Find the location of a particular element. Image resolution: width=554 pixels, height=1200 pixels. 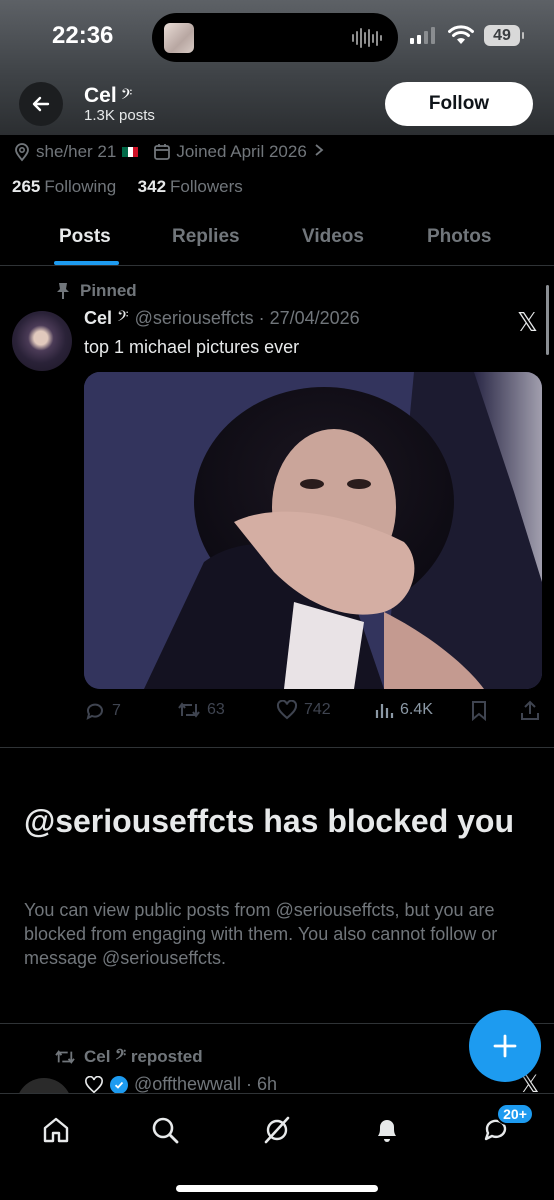

reply-button: 7 is located at coordinates (102, 711).